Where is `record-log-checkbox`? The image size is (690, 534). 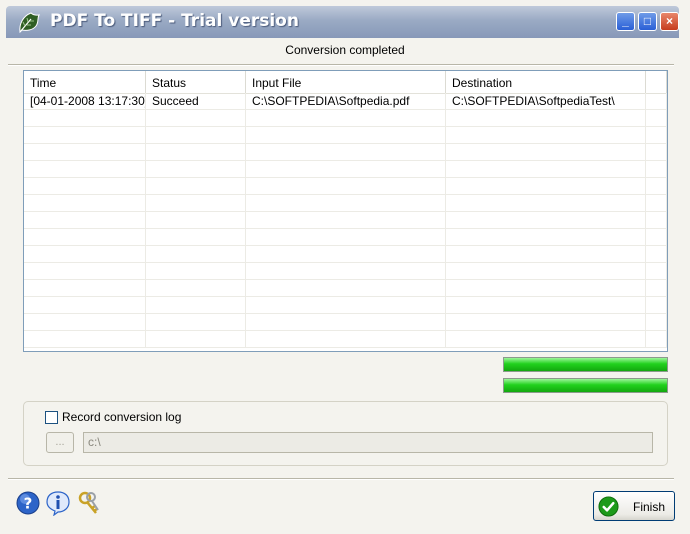
record-log-checkbox is located at coordinates (51, 417).